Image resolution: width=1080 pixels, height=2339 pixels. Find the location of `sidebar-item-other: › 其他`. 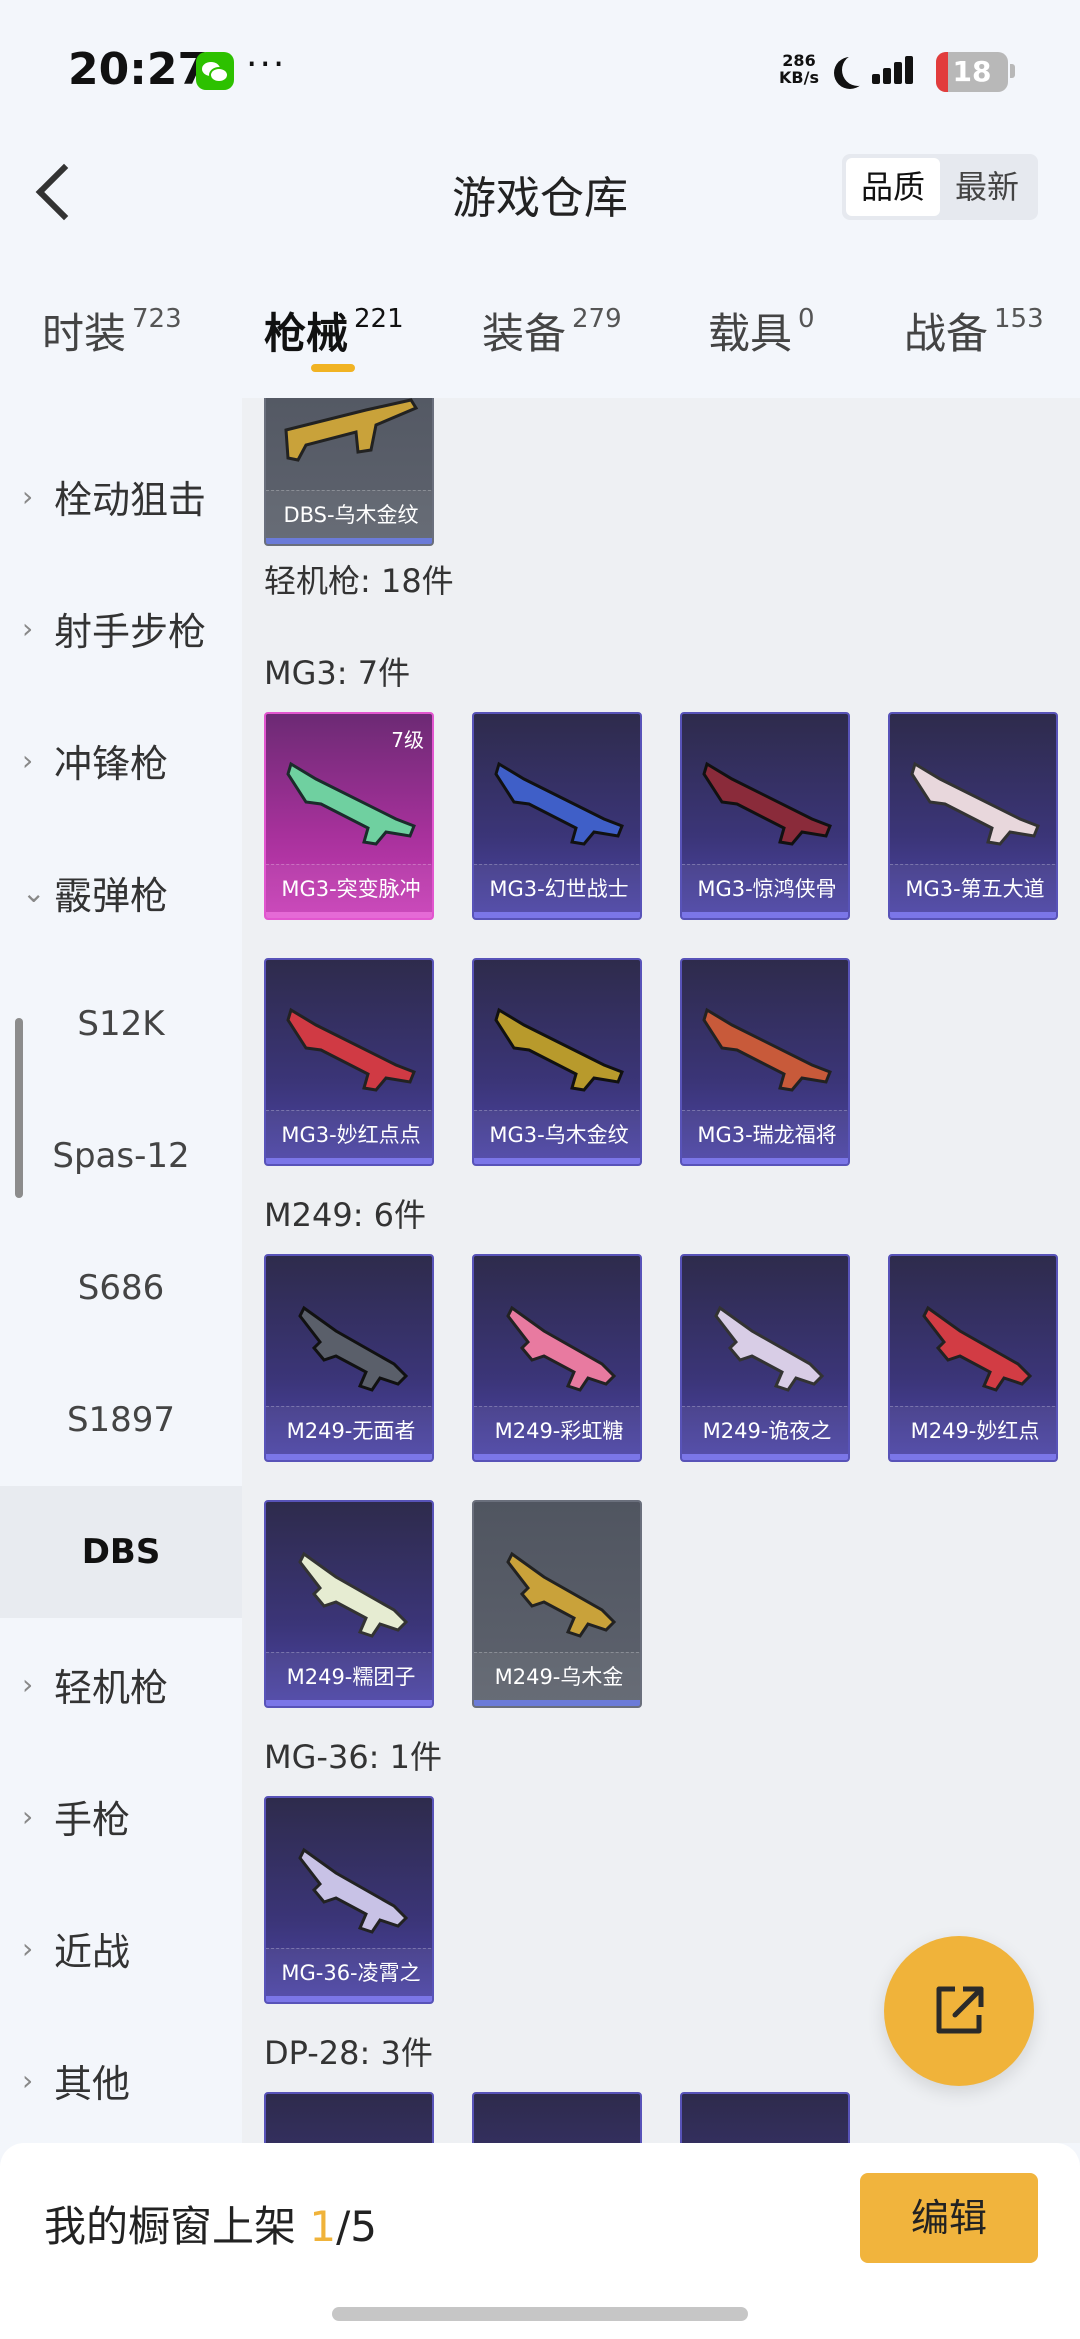

sidebar-item-other: › 其他 is located at coordinates (121, 2080).